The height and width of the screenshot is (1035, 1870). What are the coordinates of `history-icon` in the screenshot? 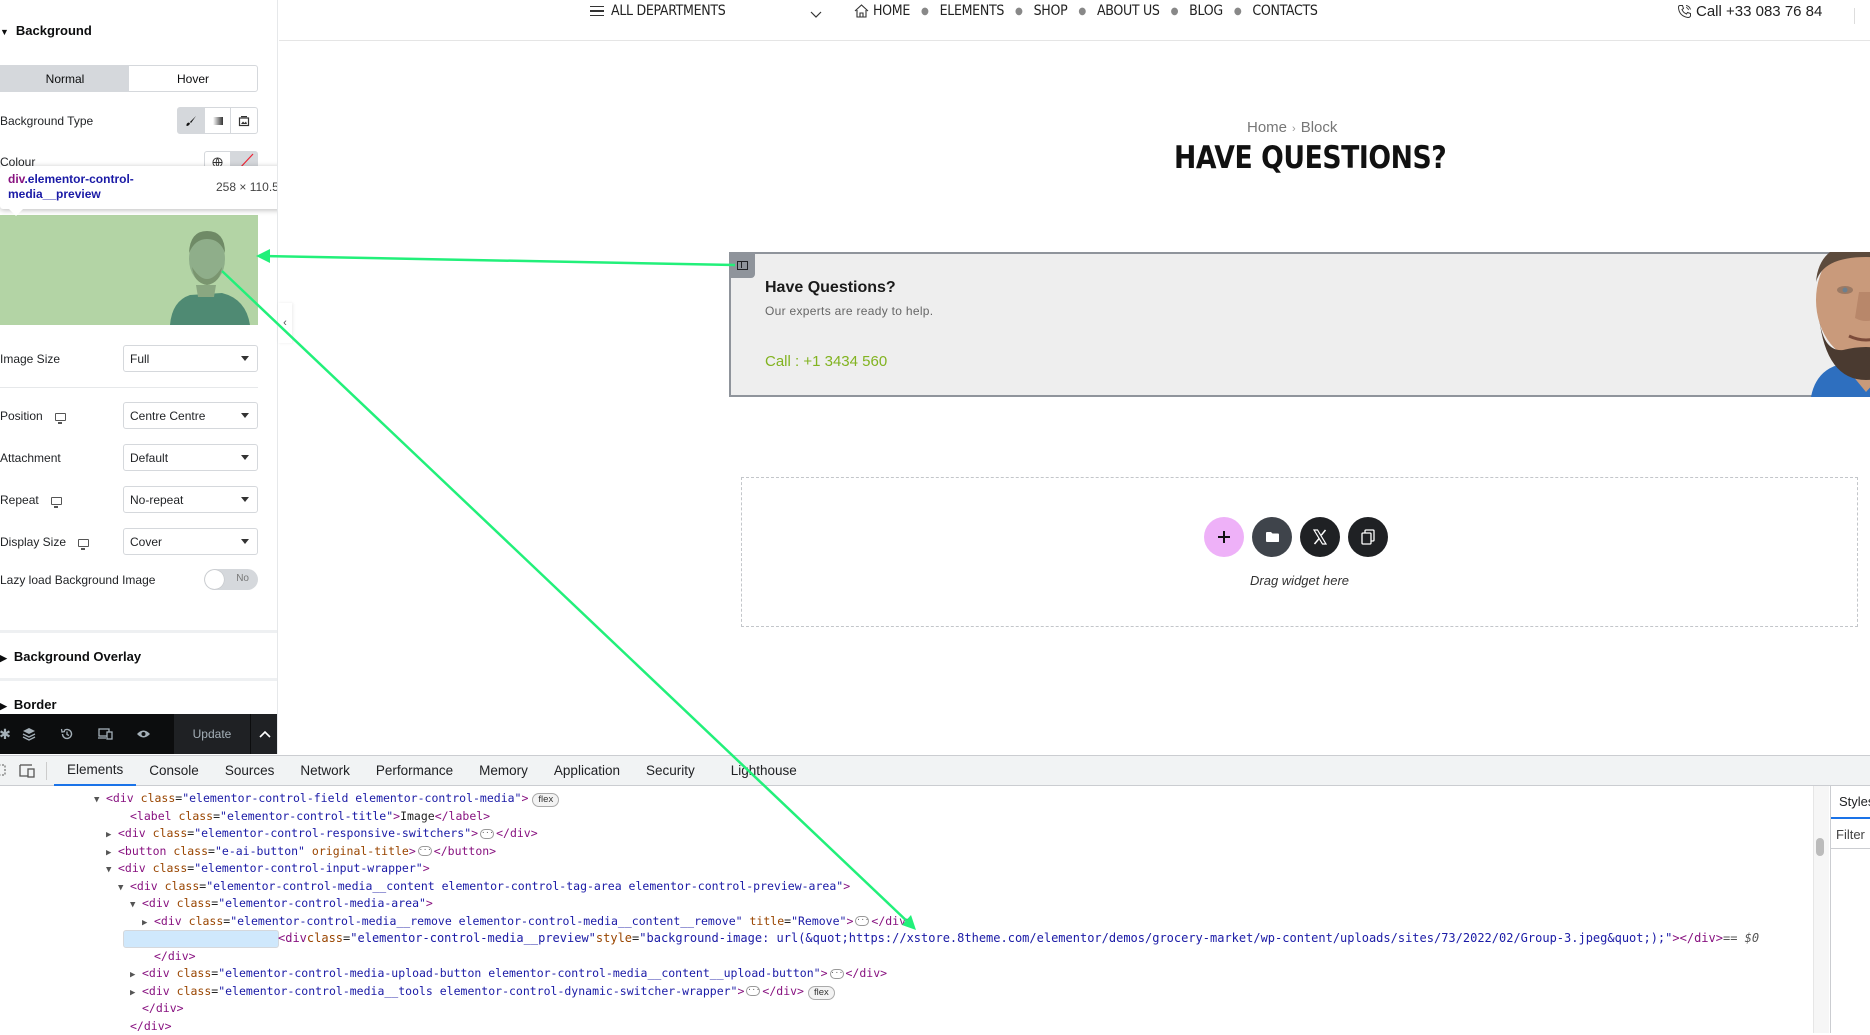 It's located at (67, 734).